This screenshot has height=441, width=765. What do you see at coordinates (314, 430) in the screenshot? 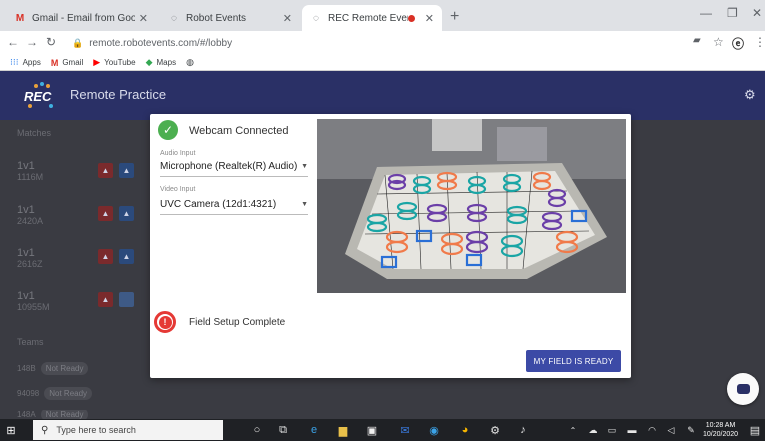
I see `edge-icon: e` at bounding box center [314, 430].